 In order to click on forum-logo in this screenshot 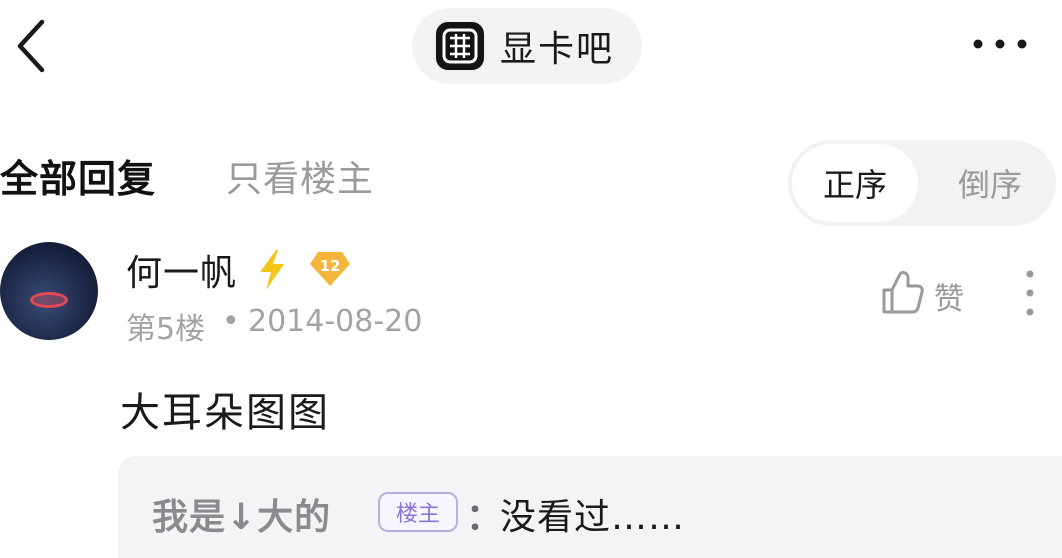, I will do `click(460, 46)`.